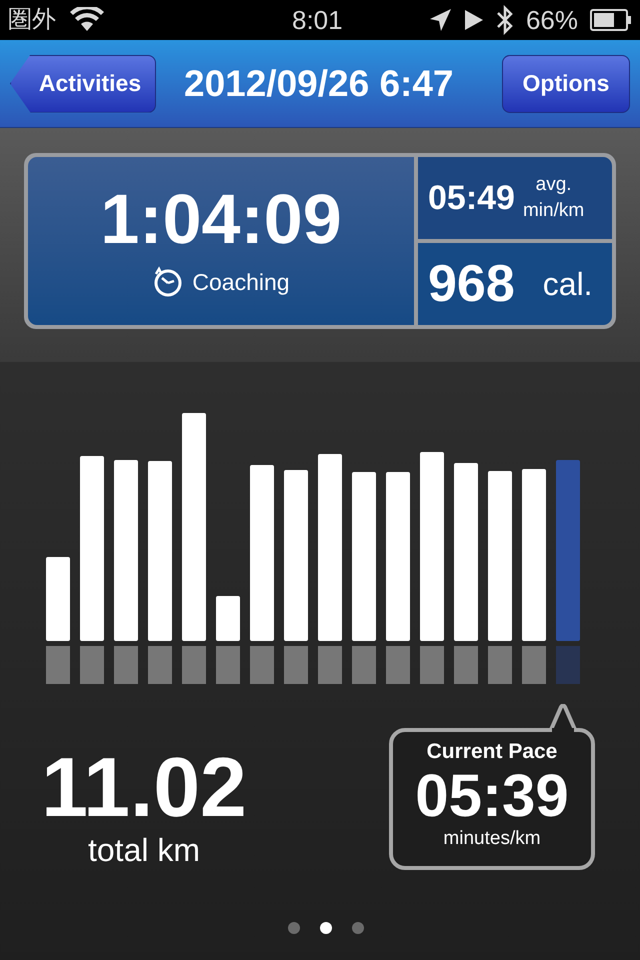 This screenshot has width=640, height=960. Describe the element at coordinates (241, 282) in the screenshot. I see `coaching-label: Coaching` at that location.